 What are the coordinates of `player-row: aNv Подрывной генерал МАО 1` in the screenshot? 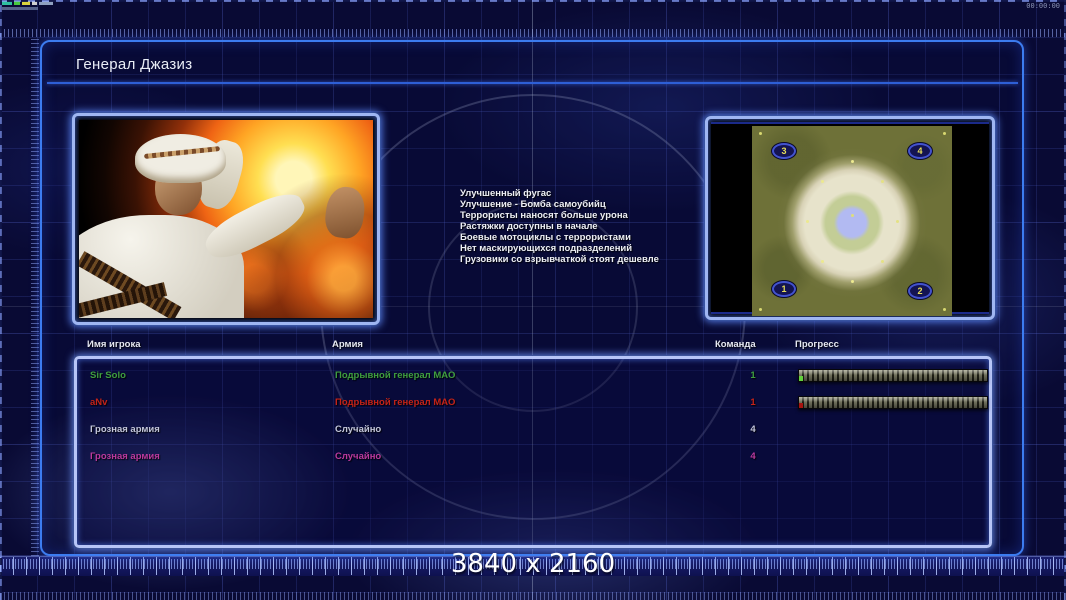 It's located at (533, 404).